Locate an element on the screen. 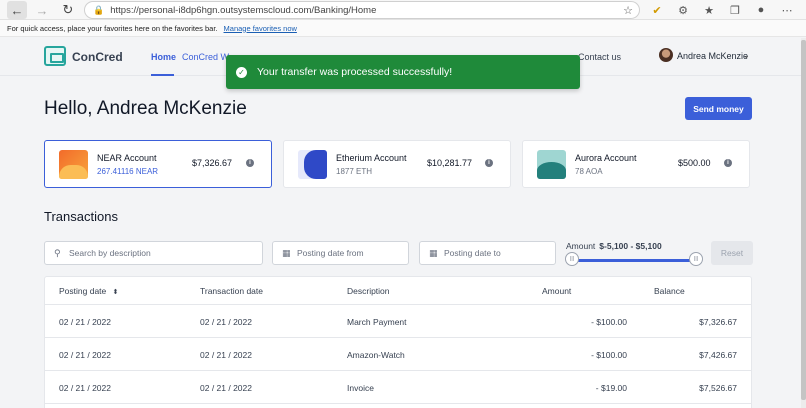 The image size is (806, 408). column-header-transaction-date: Transaction date is located at coordinates (231, 291).